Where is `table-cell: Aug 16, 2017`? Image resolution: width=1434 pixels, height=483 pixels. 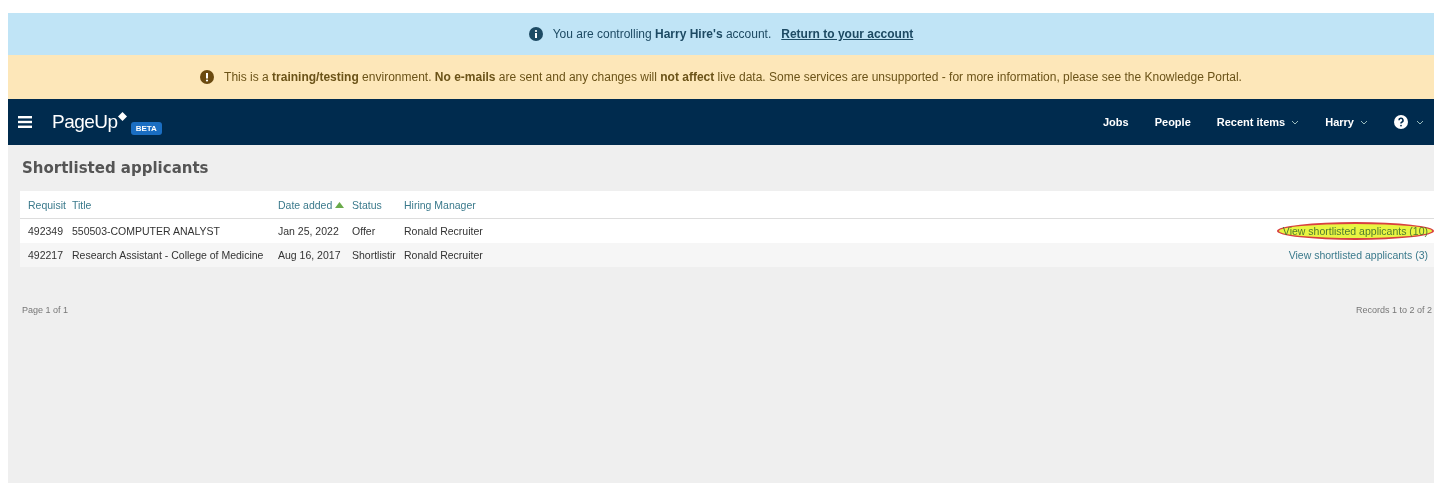 table-cell: Aug 16, 2017 is located at coordinates (309, 255).